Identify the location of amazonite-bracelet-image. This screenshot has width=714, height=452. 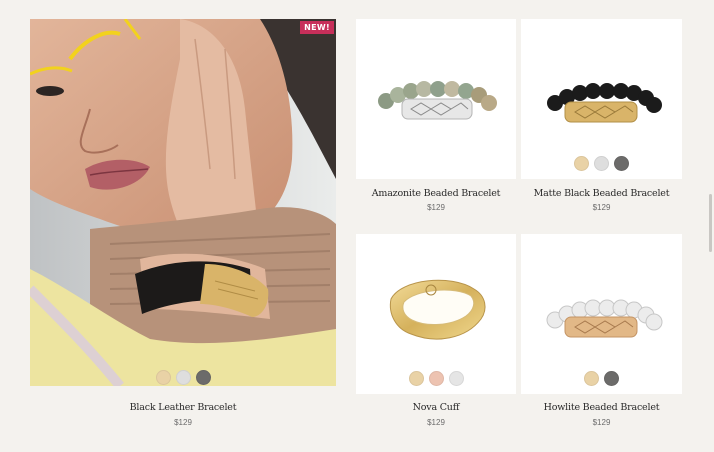
(437, 100).